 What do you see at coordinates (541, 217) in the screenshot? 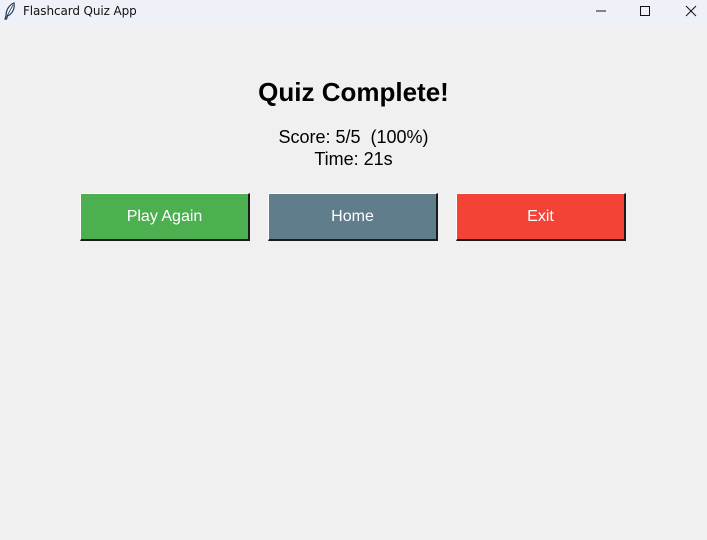
I see `exit-button: Exit` at bounding box center [541, 217].